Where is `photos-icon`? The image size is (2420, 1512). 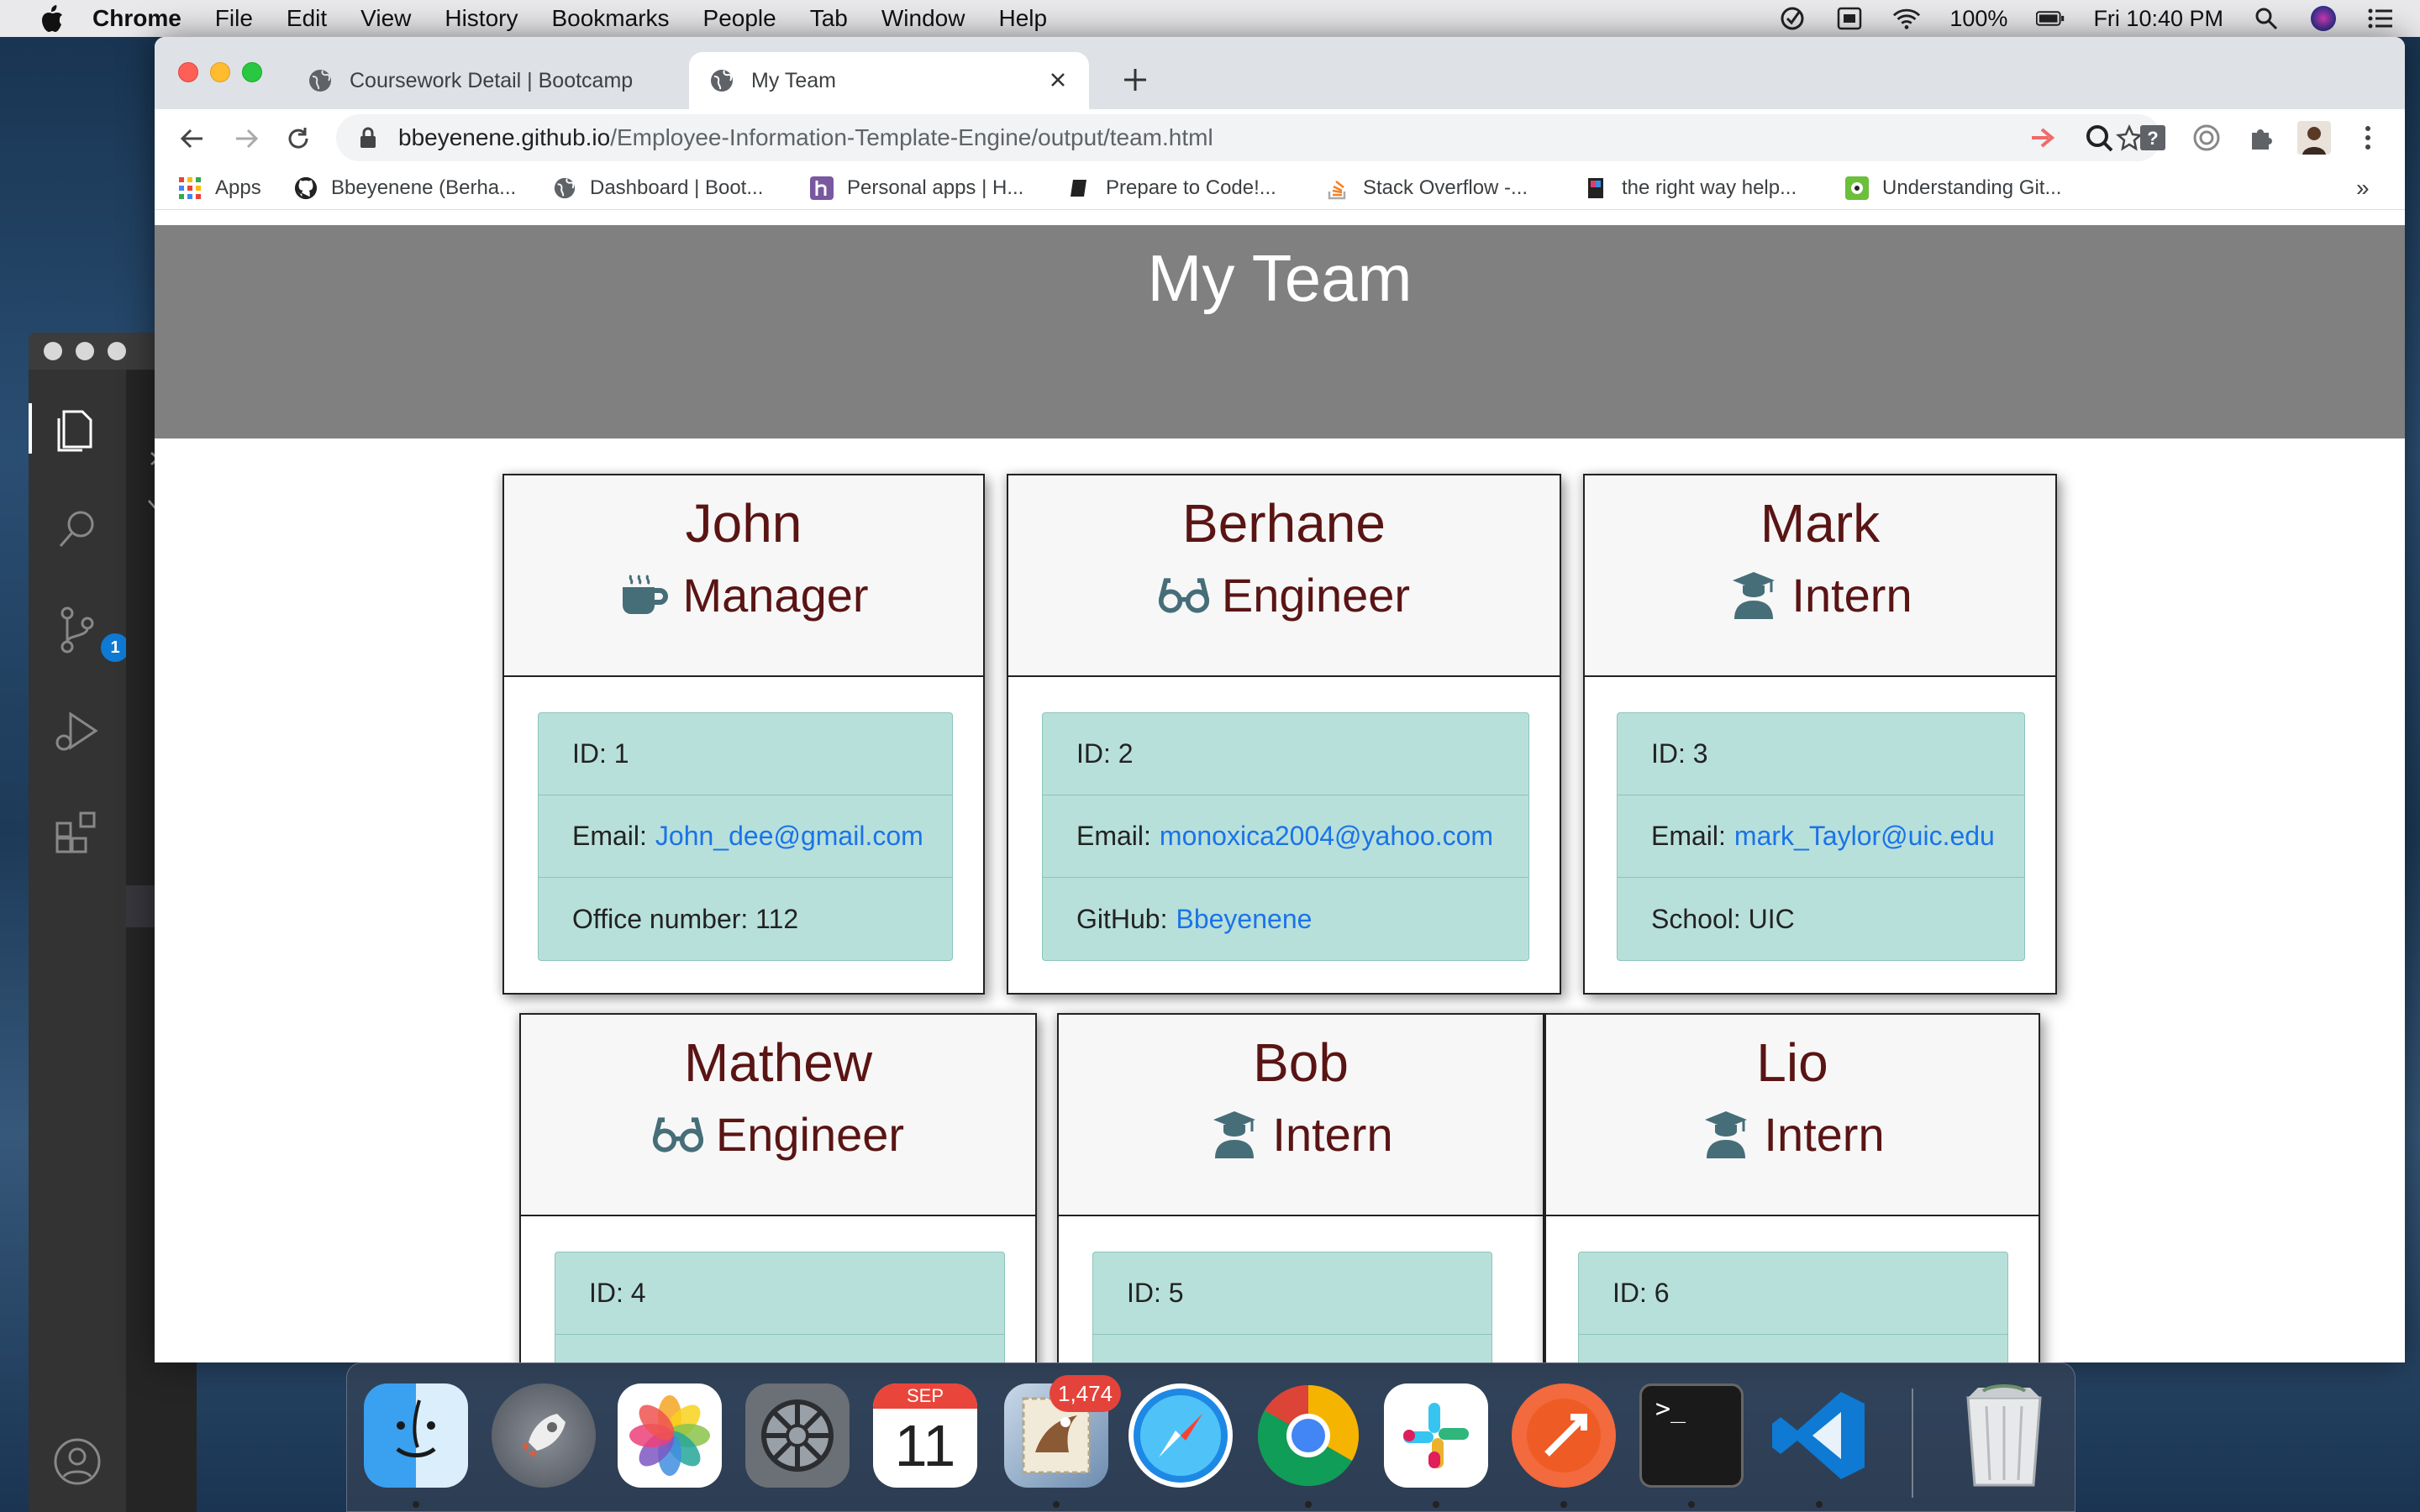
photos-icon is located at coordinates (670, 1435).